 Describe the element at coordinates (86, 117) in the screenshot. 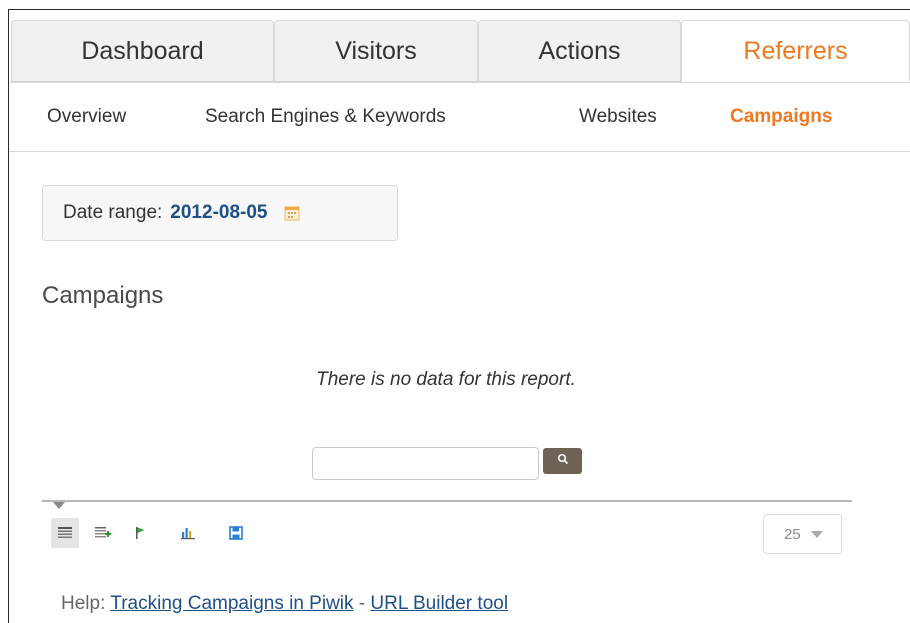

I see `subtab-overview: Overview` at that location.